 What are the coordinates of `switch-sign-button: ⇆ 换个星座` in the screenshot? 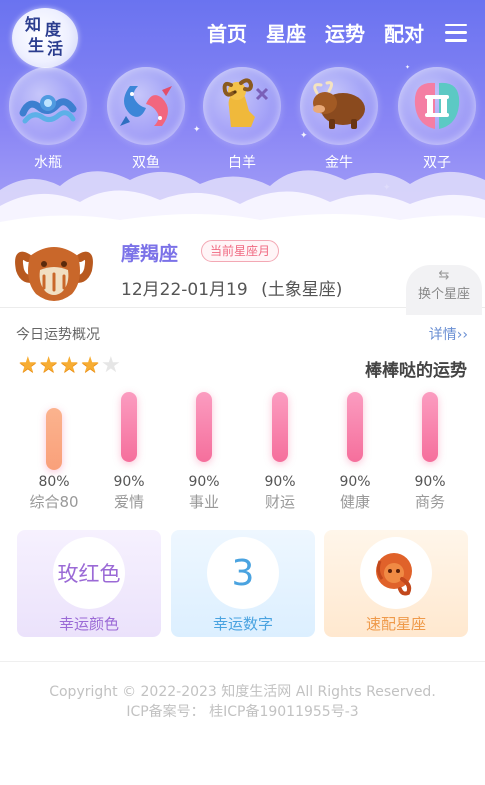 It's located at (444, 290).